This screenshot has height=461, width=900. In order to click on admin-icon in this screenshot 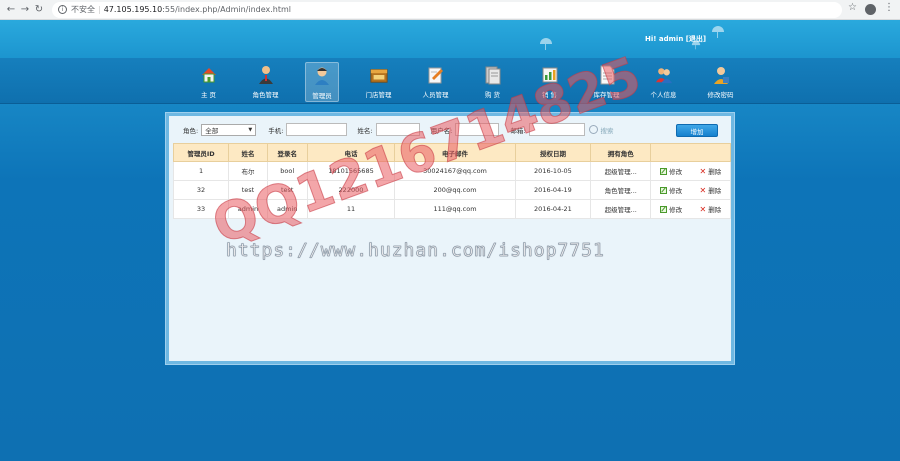, I will do `click(322, 76)`.